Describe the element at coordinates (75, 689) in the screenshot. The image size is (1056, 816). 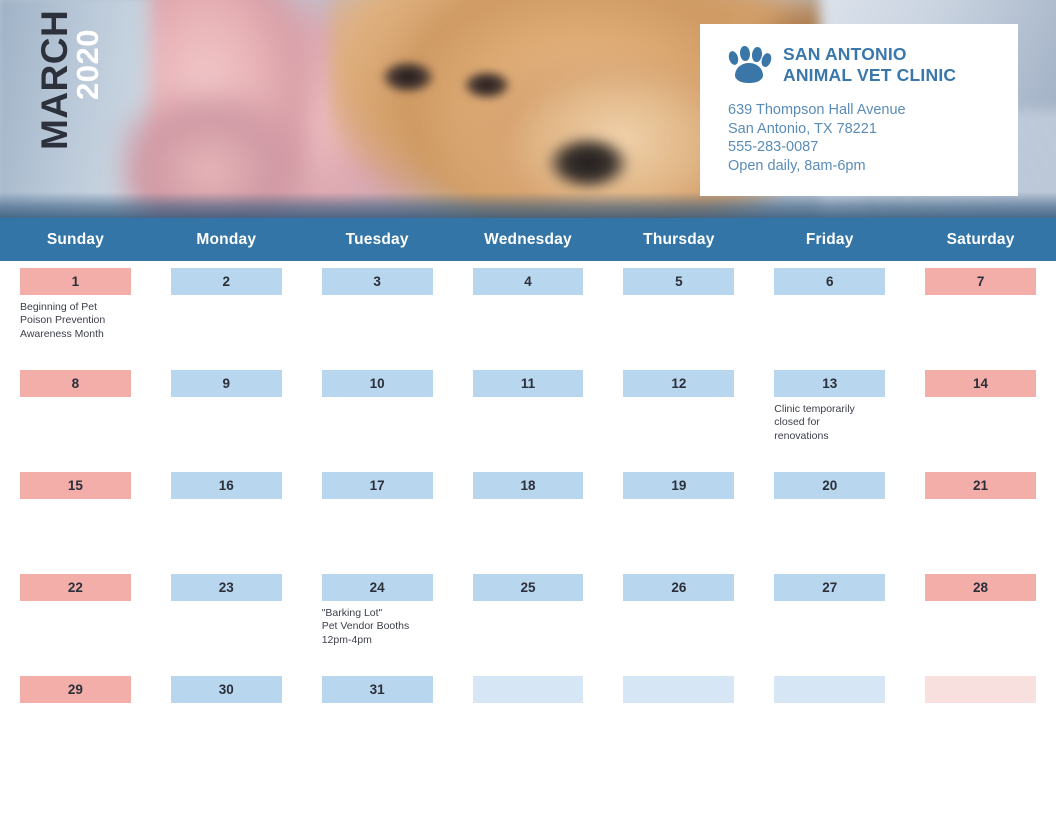
I see `date-number: 29` at that location.